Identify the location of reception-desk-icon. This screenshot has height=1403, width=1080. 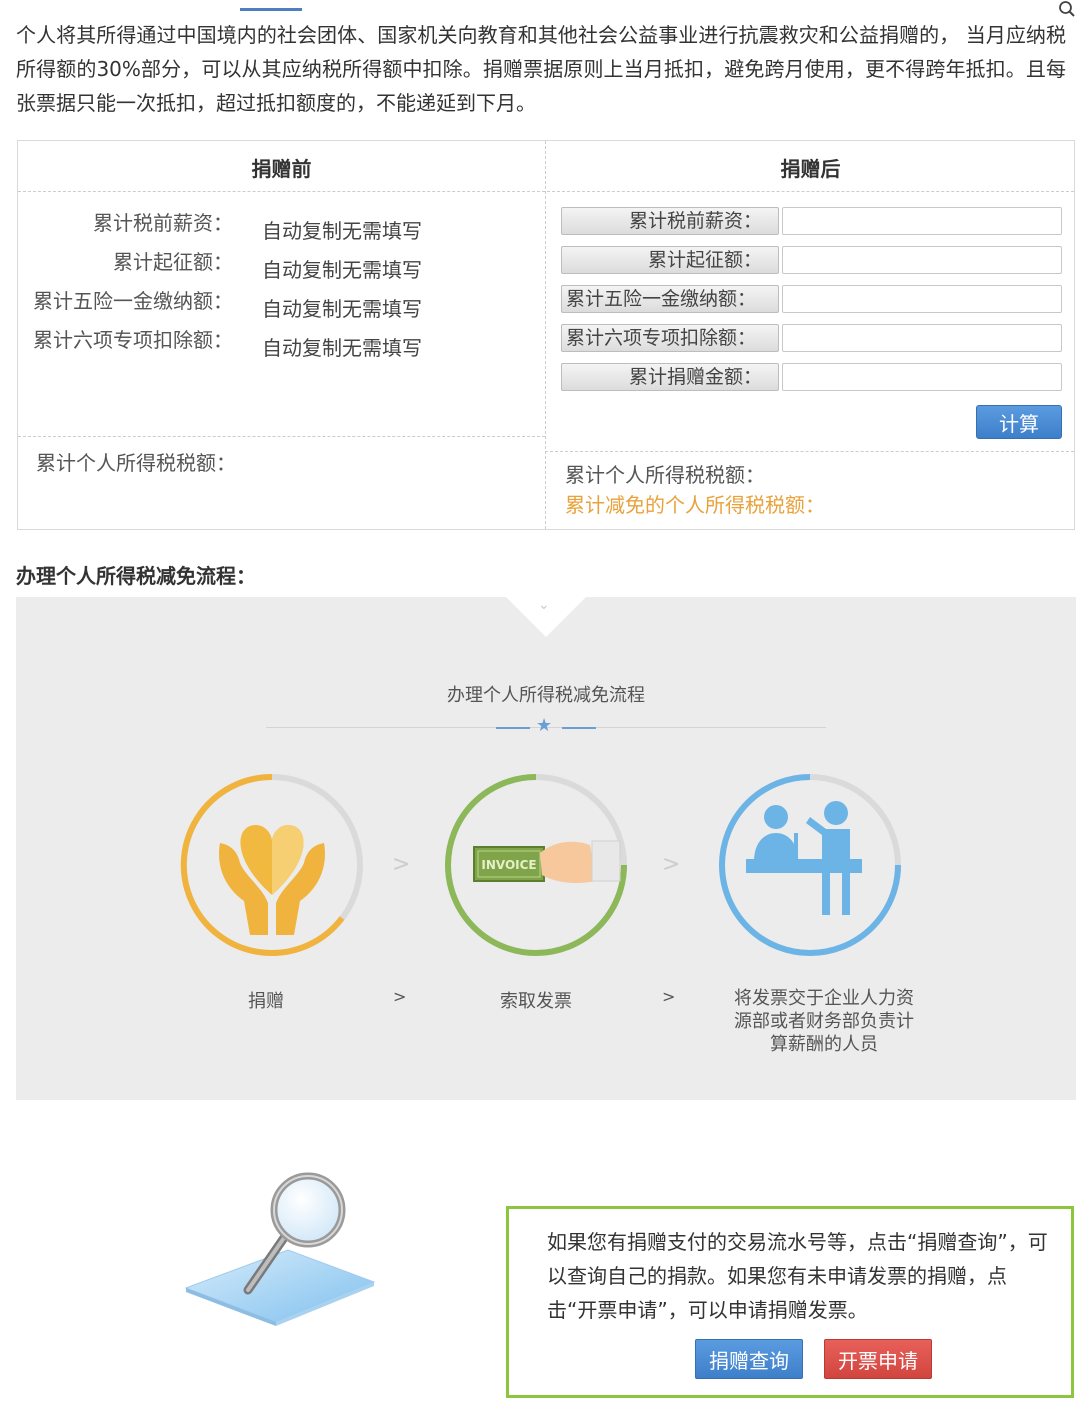
(810, 865).